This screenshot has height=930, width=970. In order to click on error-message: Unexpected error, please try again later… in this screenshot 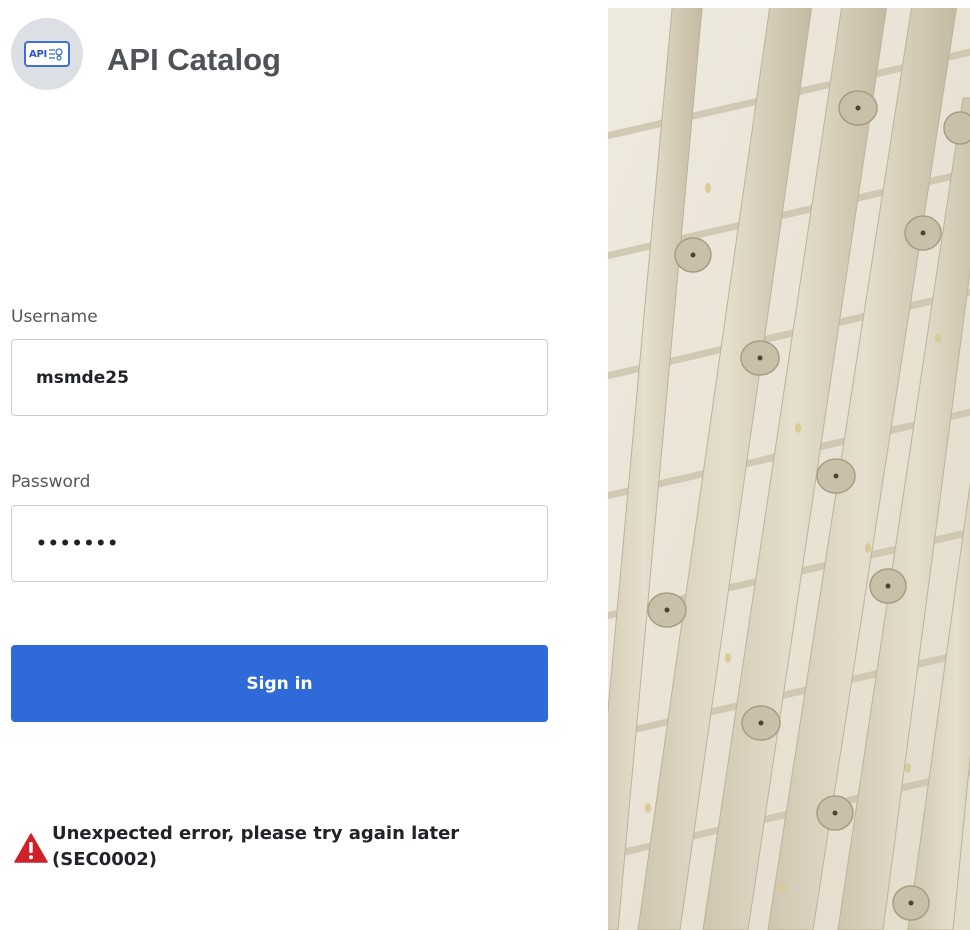, I will do `click(294, 853)`.